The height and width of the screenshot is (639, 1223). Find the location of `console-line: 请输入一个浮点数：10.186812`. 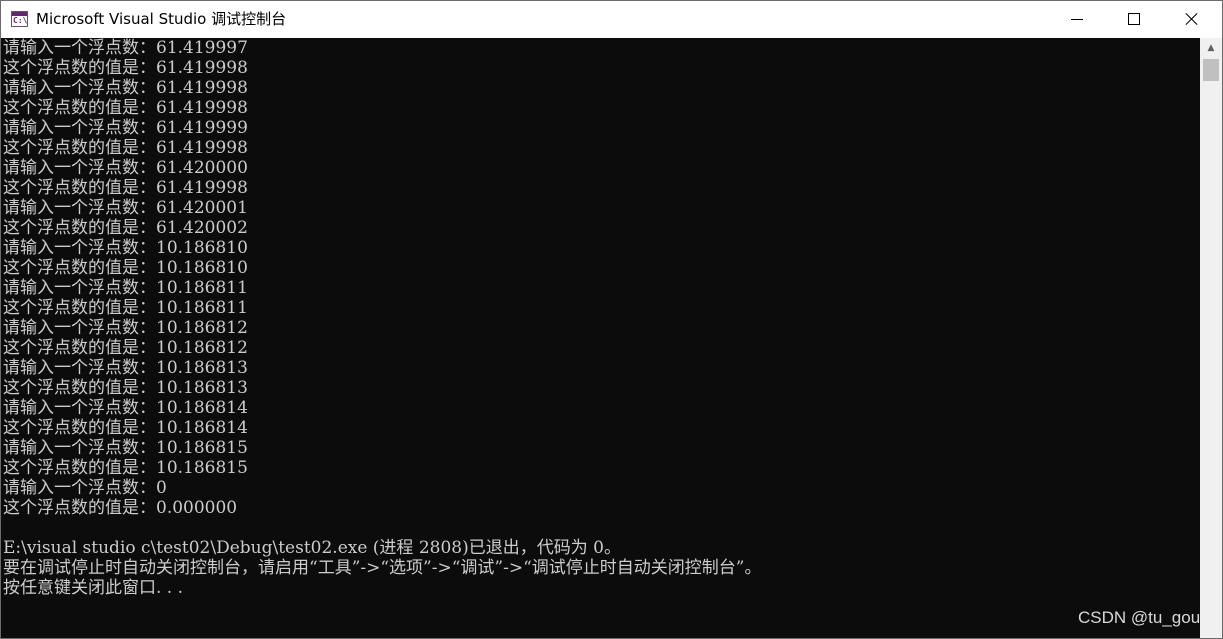

console-line: 请输入一个浮点数：10.186812 is located at coordinates (125, 328).